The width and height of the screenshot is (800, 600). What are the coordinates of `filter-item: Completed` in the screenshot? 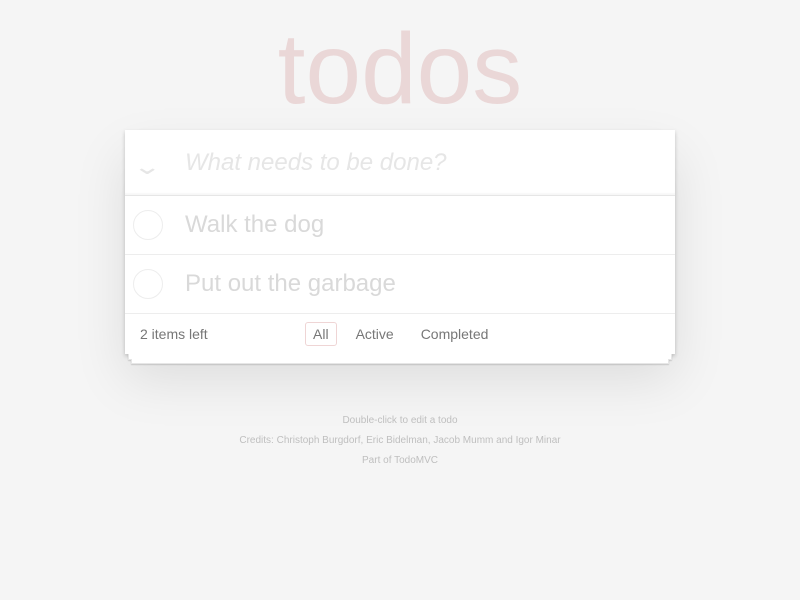 It's located at (460, 334).